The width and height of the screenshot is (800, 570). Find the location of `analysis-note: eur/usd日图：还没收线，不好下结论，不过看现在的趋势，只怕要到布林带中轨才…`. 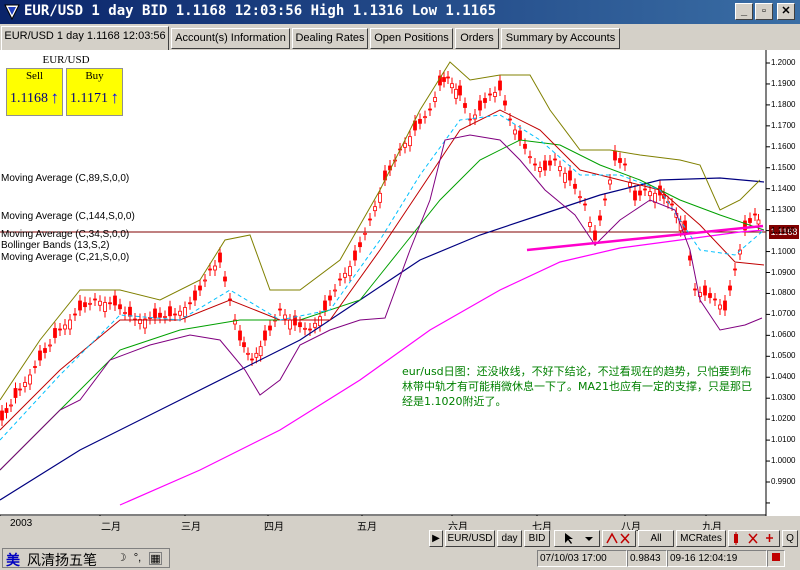

analysis-note: eur/usd日图：还没收线，不好下结论，不过看现在的趋势，只怕要到布林带中轨才… is located at coordinates (577, 386).